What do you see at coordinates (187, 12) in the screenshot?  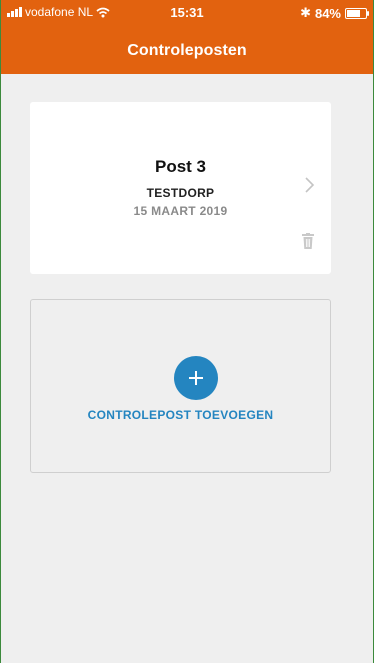 I see `status-bar: vodafone NL 15:31 ✱ 84%` at bounding box center [187, 12].